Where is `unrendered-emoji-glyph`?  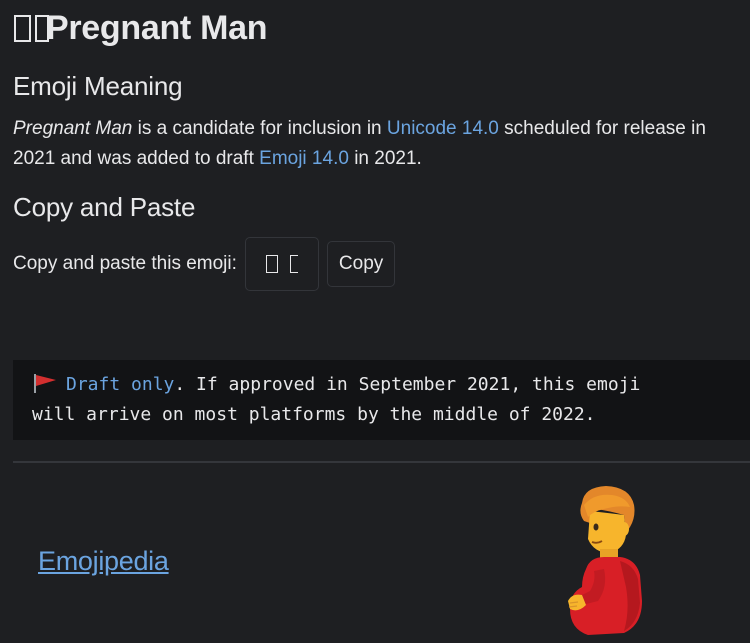 unrendered-emoji-glyph is located at coordinates (31, 28).